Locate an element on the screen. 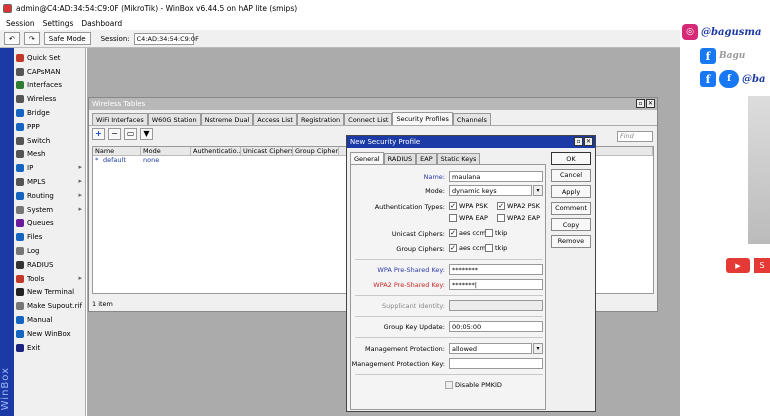 The image size is (770, 416). sidebar-item-ip: IP ▸ is located at coordinates (51, 168).